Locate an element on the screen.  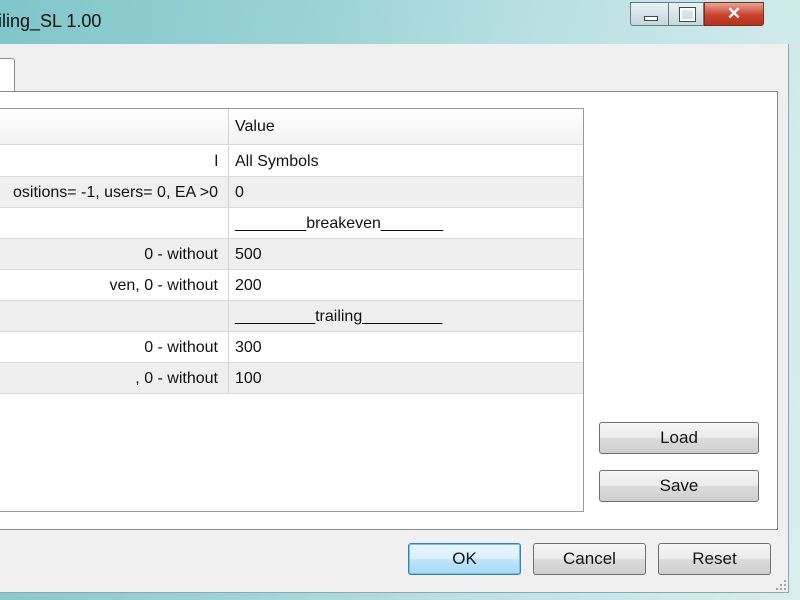
value-cell: 500 is located at coordinates (406, 254).